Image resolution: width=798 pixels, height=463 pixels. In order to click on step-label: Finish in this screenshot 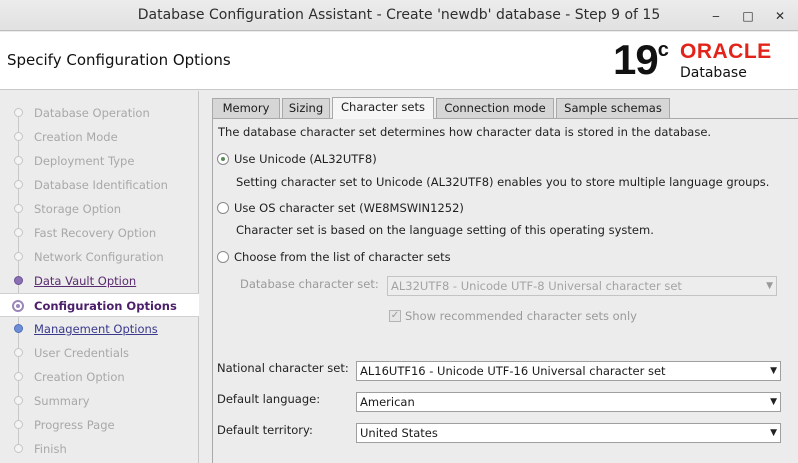, I will do `click(50, 449)`.